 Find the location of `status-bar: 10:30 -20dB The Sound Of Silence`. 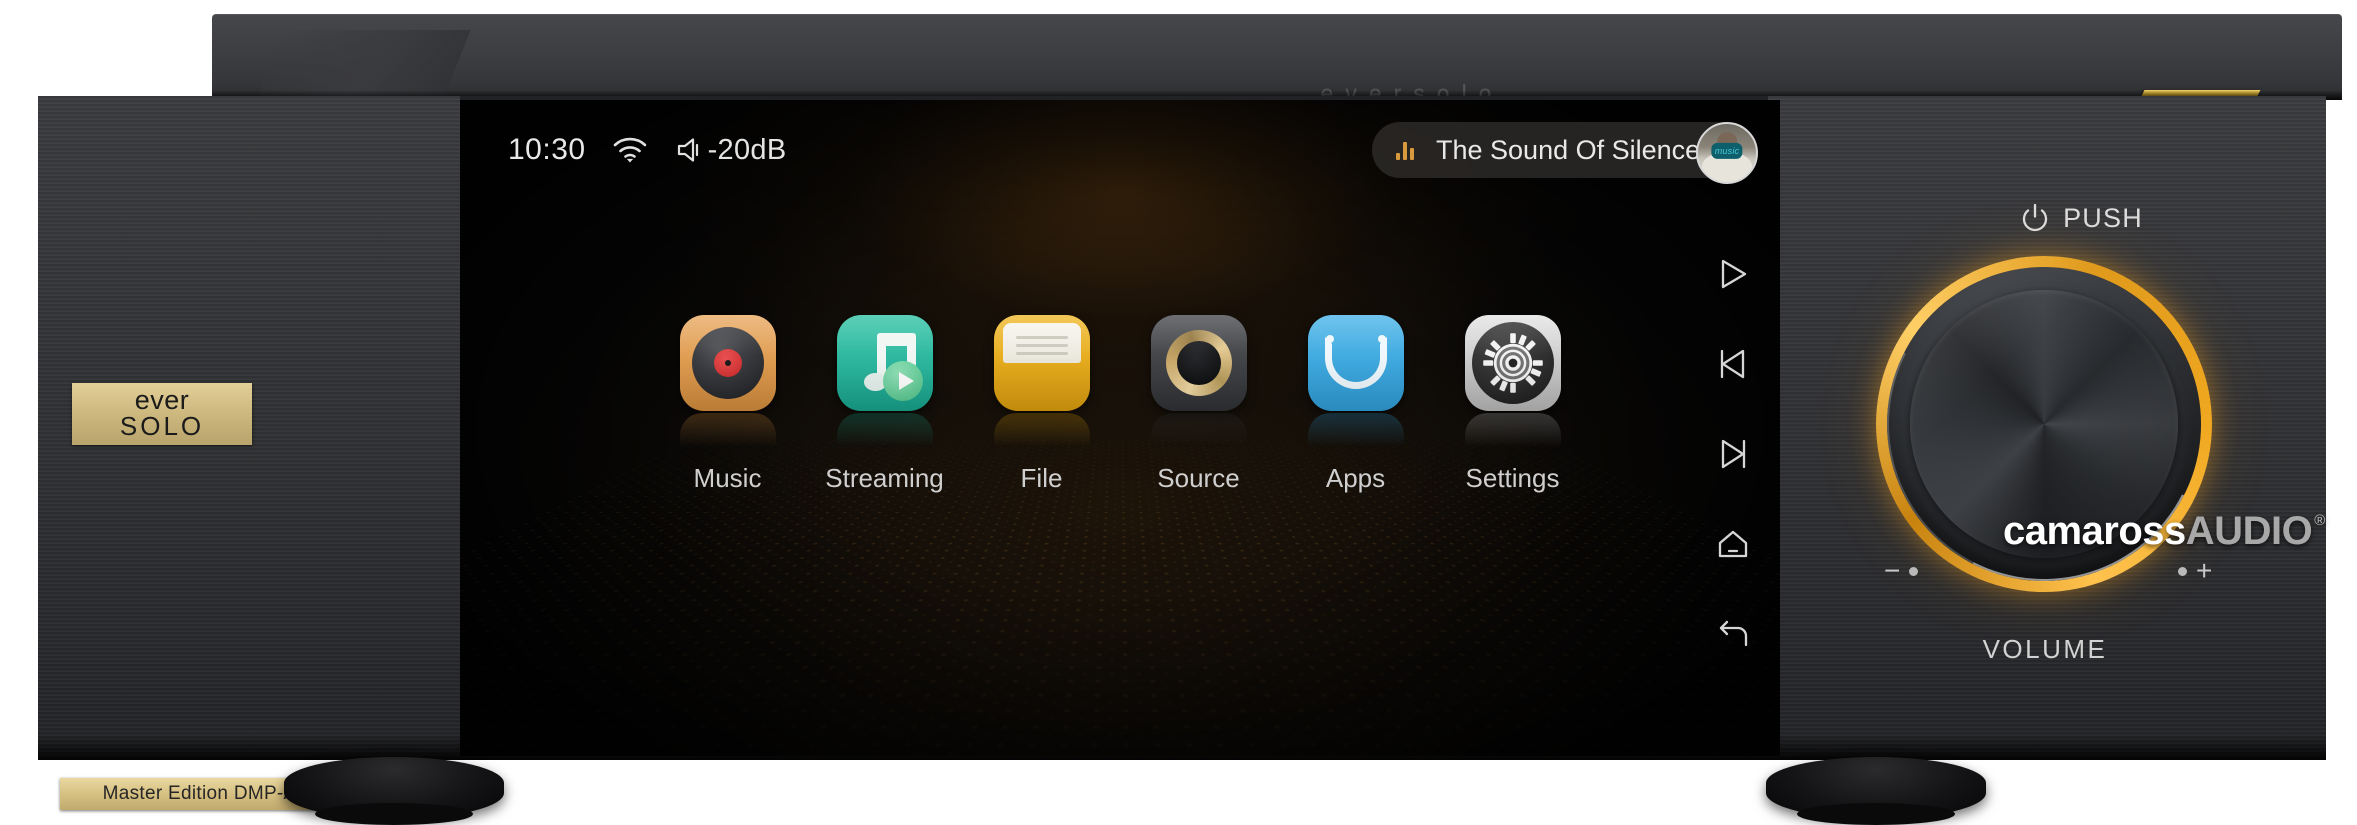

status-bar: 10:30 -20dB The Sound Of Silence is located at coordinates (1120, 150).